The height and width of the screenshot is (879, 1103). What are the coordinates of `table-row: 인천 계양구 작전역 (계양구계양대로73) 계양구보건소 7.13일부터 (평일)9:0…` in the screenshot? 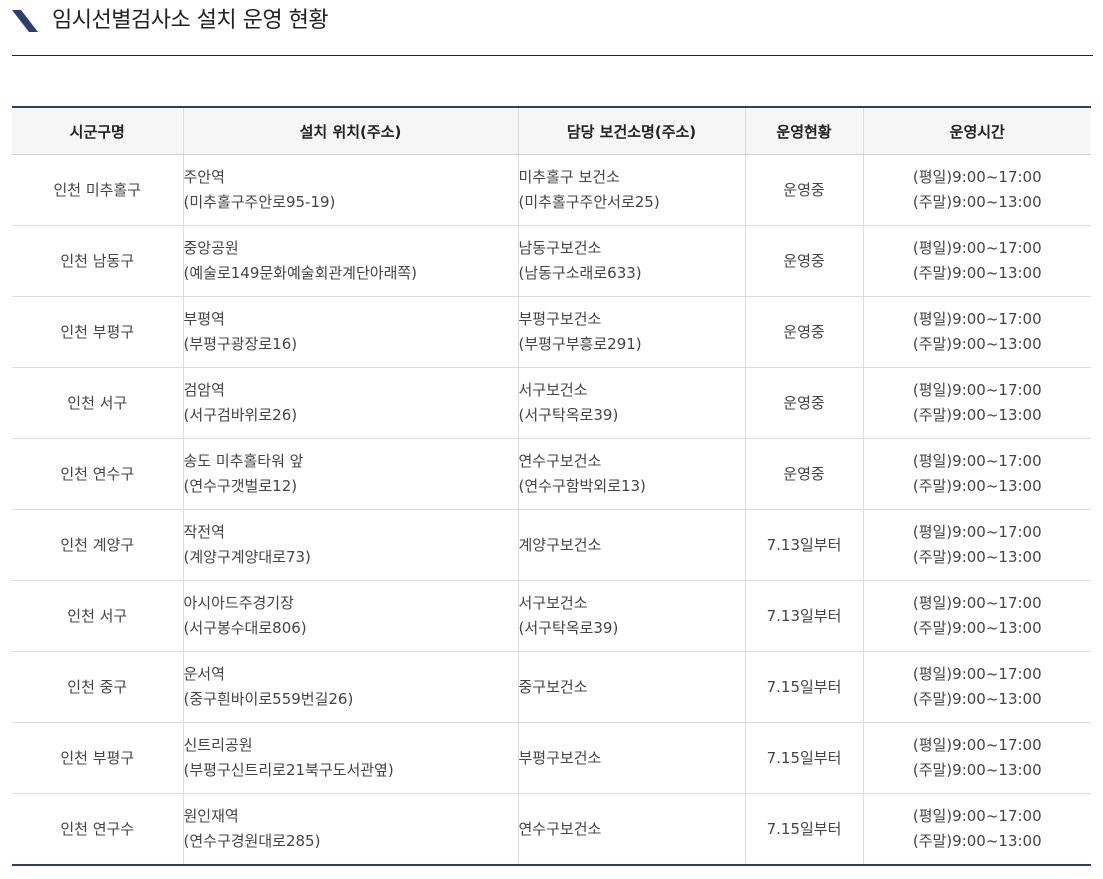 It's located at (551, 545).